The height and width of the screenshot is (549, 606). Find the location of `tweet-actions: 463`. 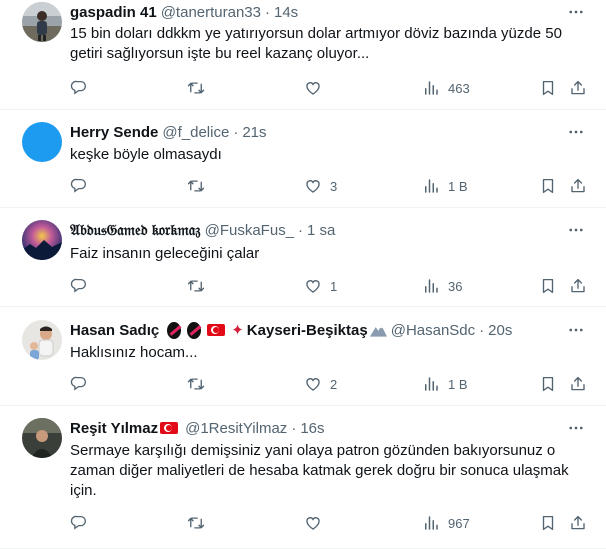

tweet-actions: 463 is located at coordinates (330, 88).